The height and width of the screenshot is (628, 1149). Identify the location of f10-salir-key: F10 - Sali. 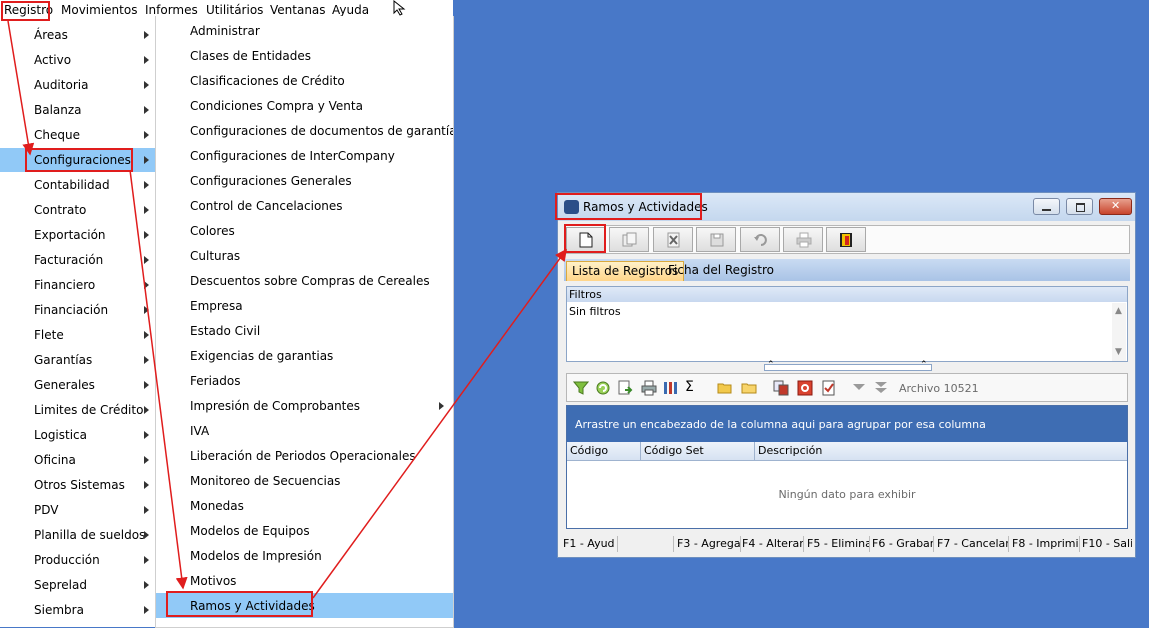
(1107, 544).